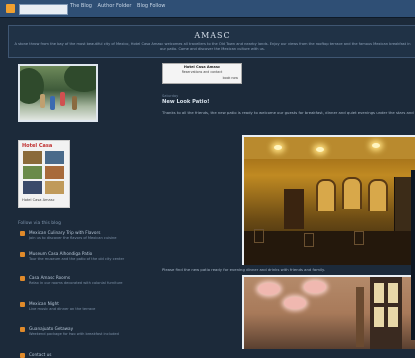 The image size is (415, 358). Describe the element at coordinates (43, 9) in the screenshot. I see `search-input` at that location.